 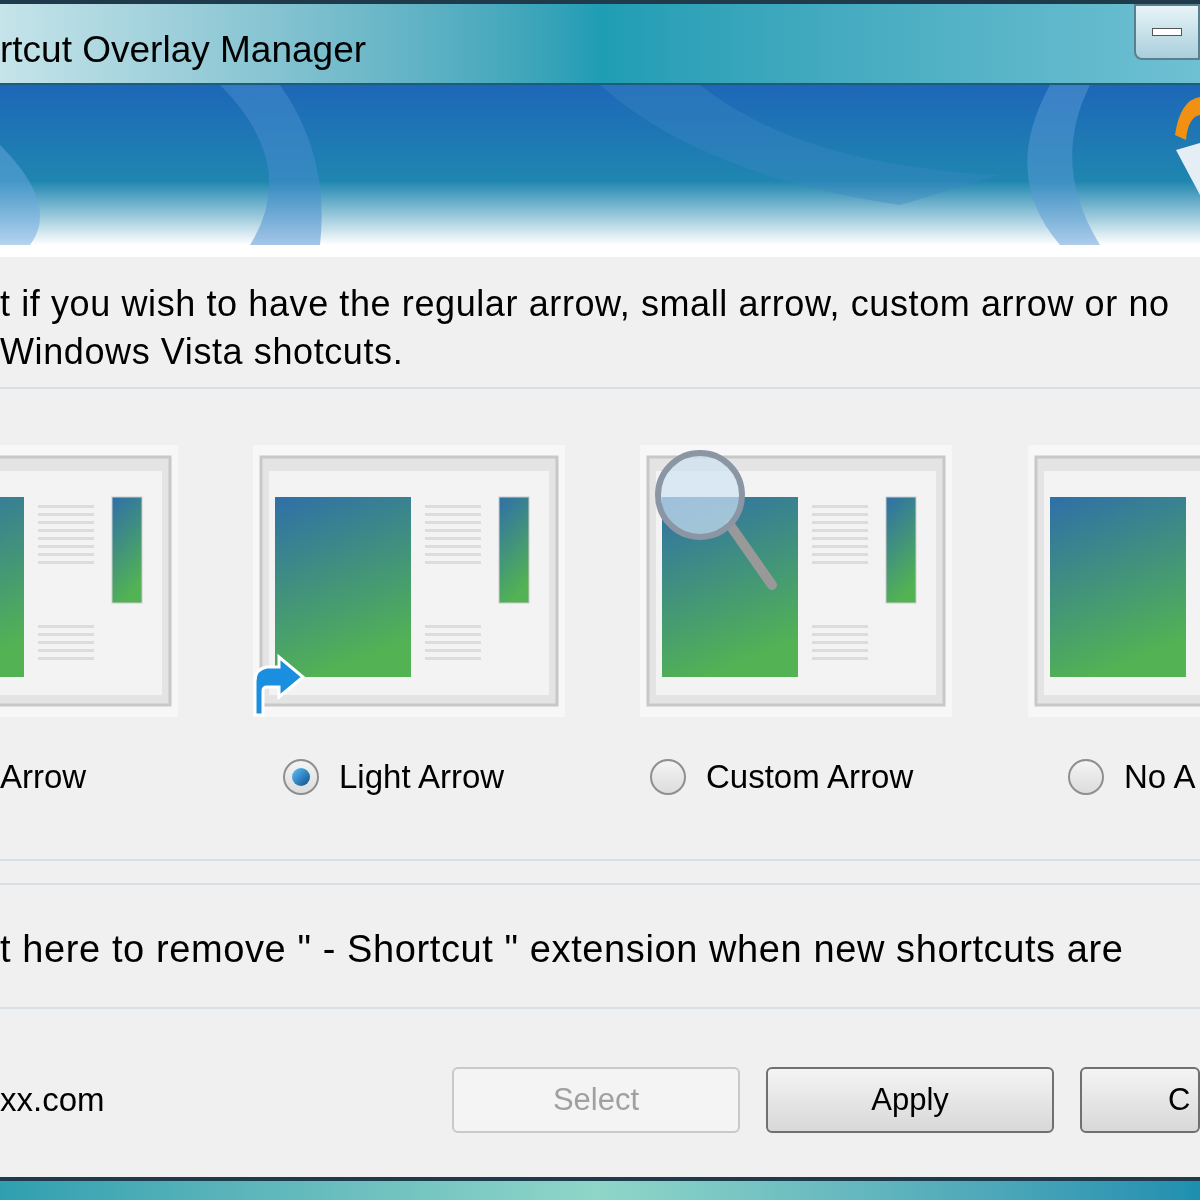 I want to click on description-text: t if you wish to have the regular arrow, small arrow, custom arrow or no, so click(x=585, y=303).